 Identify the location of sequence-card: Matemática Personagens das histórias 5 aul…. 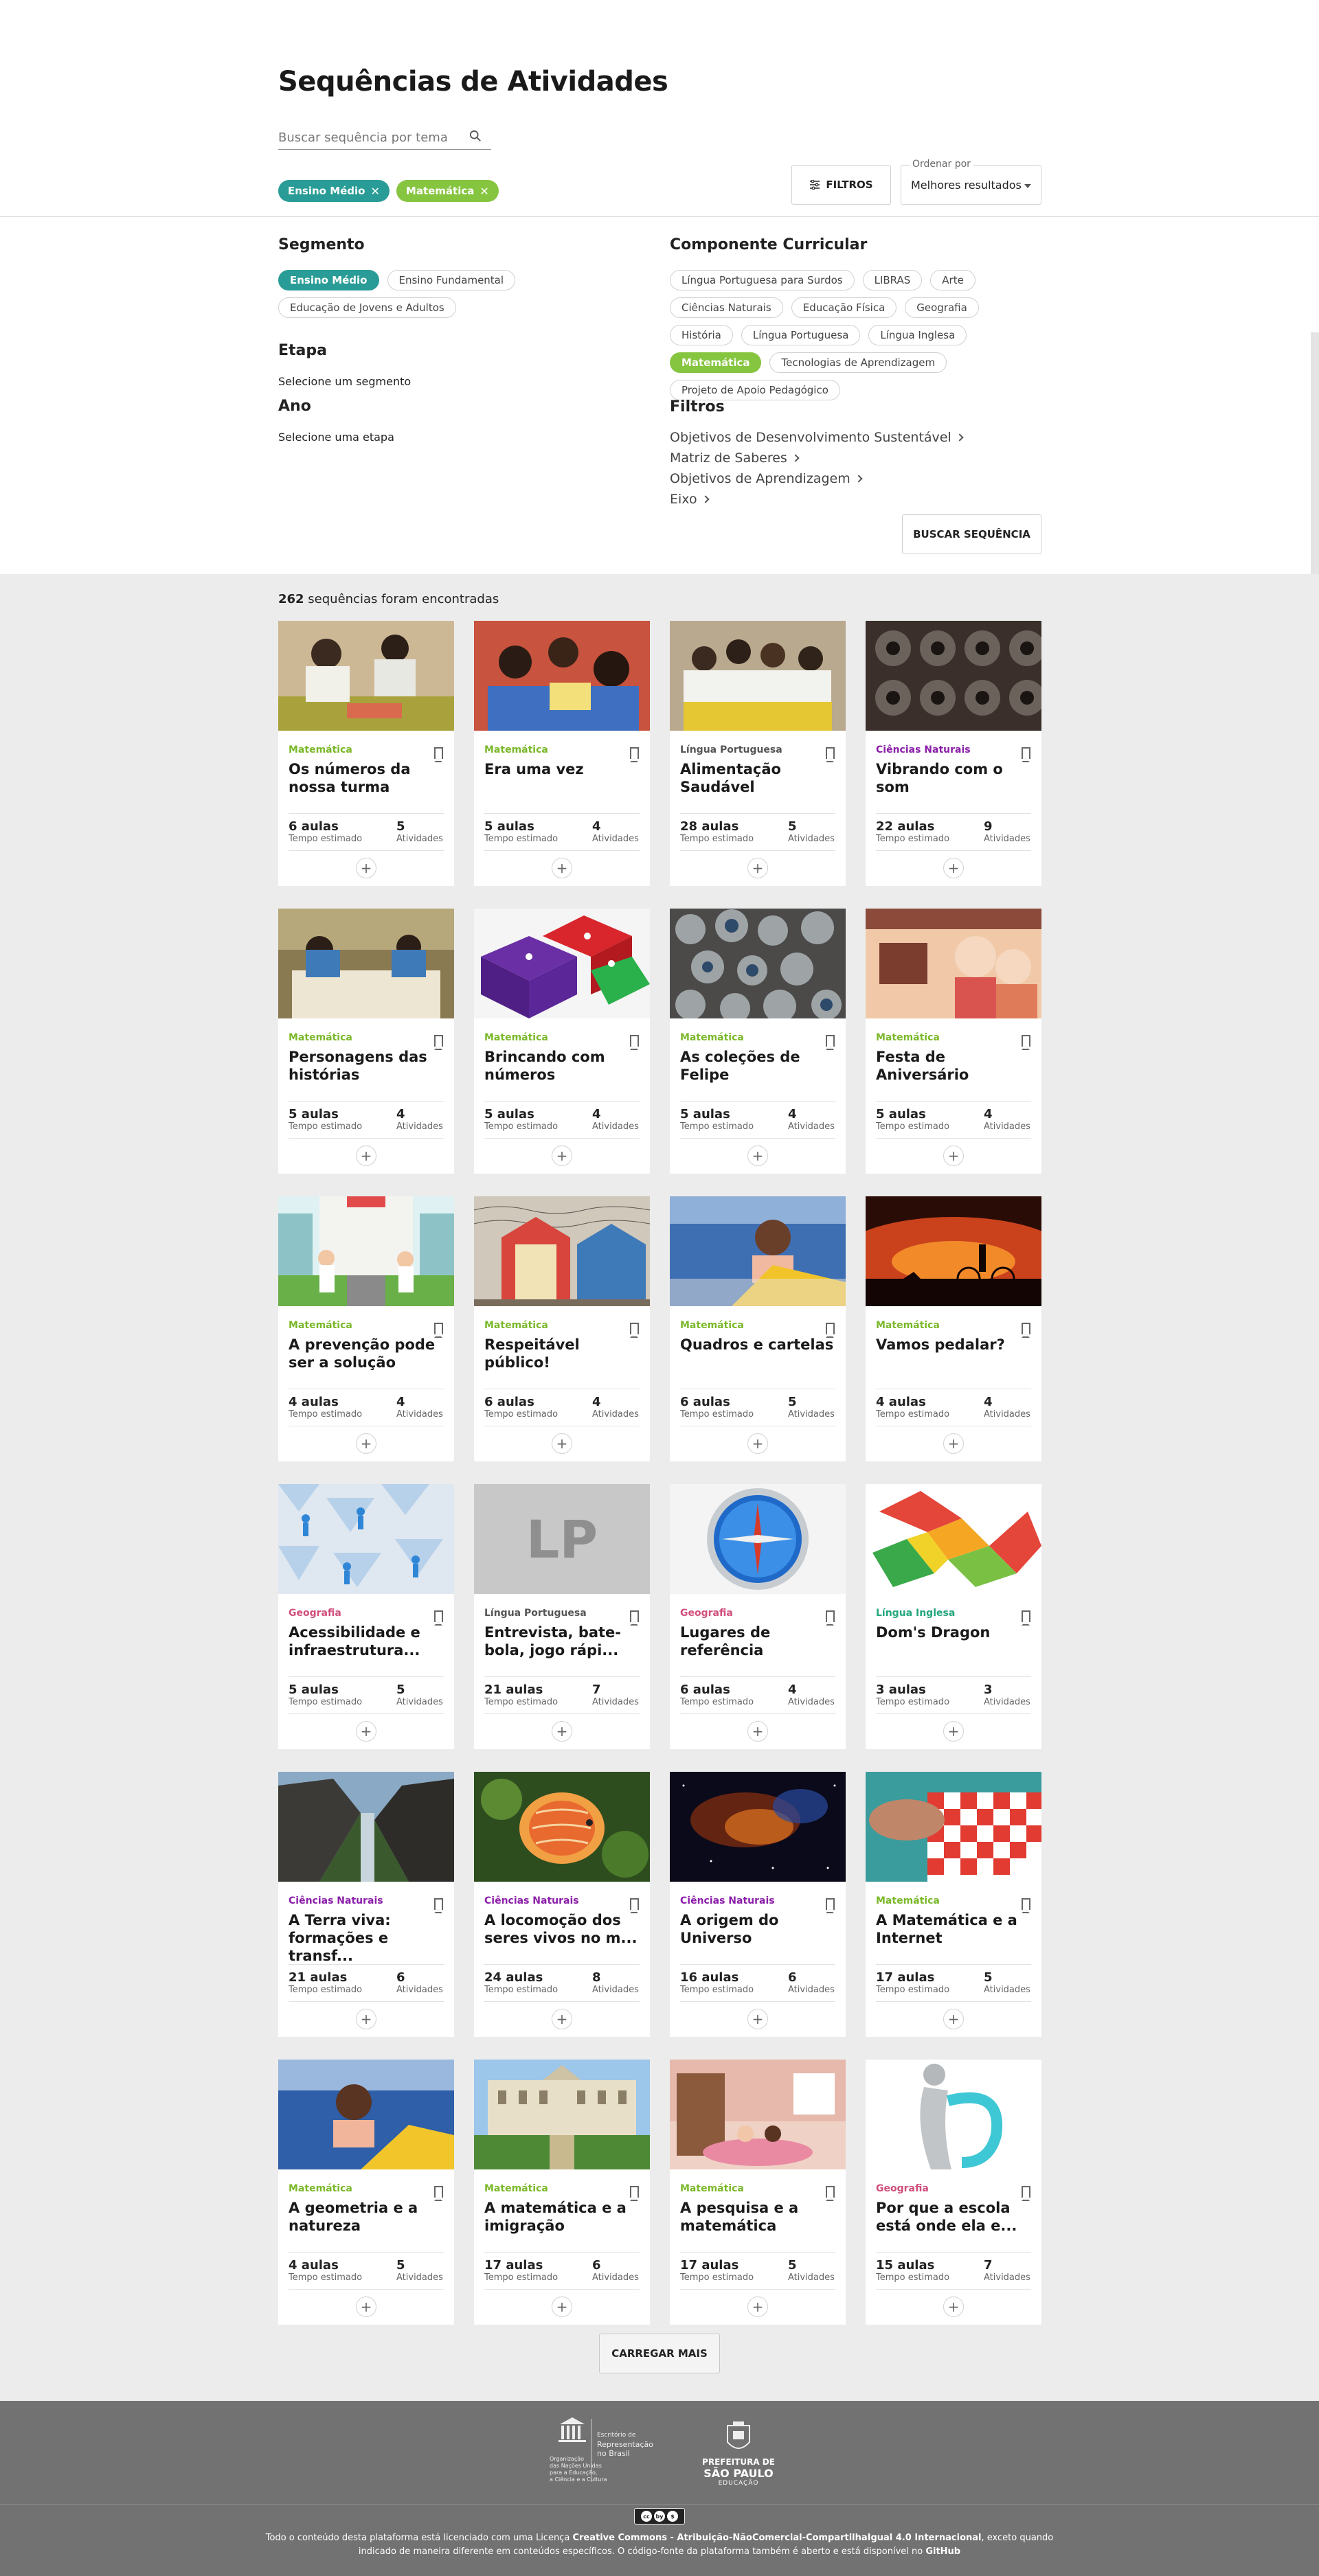
(366, 1041).